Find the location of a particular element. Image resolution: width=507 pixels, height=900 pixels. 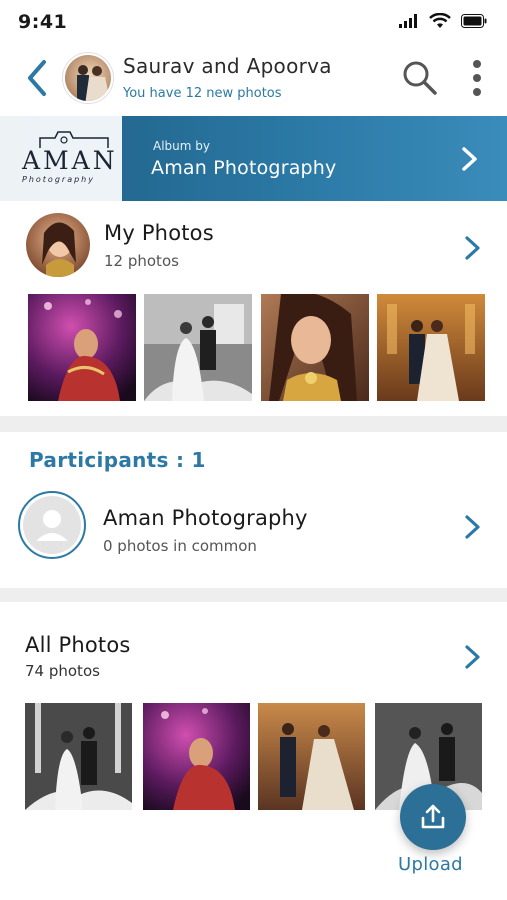

brand-logo-subtext: Photography is located at coordinates (58, 179).